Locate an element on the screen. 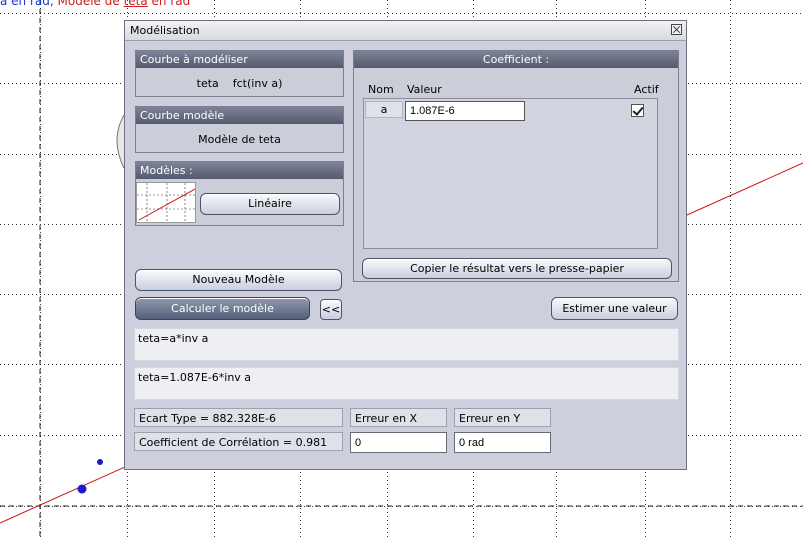  nouveau-modele-button: Nouveau Modèle is located at coordinates (238, 280).